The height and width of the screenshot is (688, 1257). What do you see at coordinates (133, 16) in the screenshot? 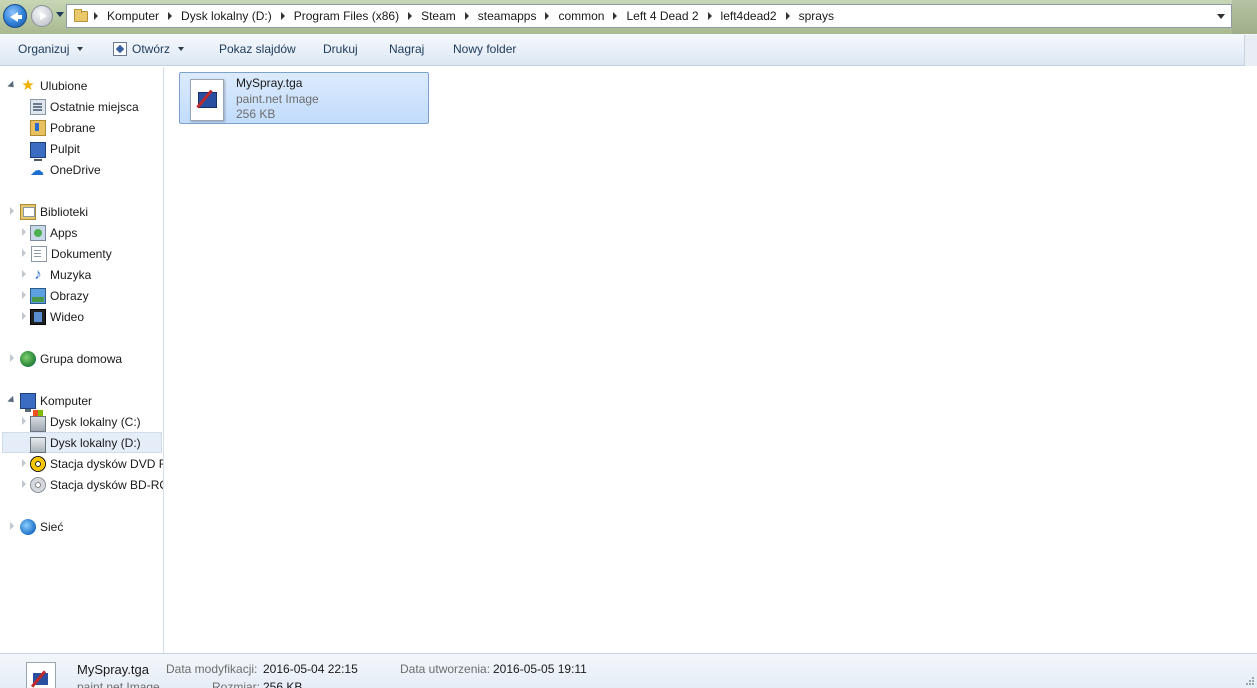
I see `breadcrumb-item: Komputer` at bounding box center [133, 16].